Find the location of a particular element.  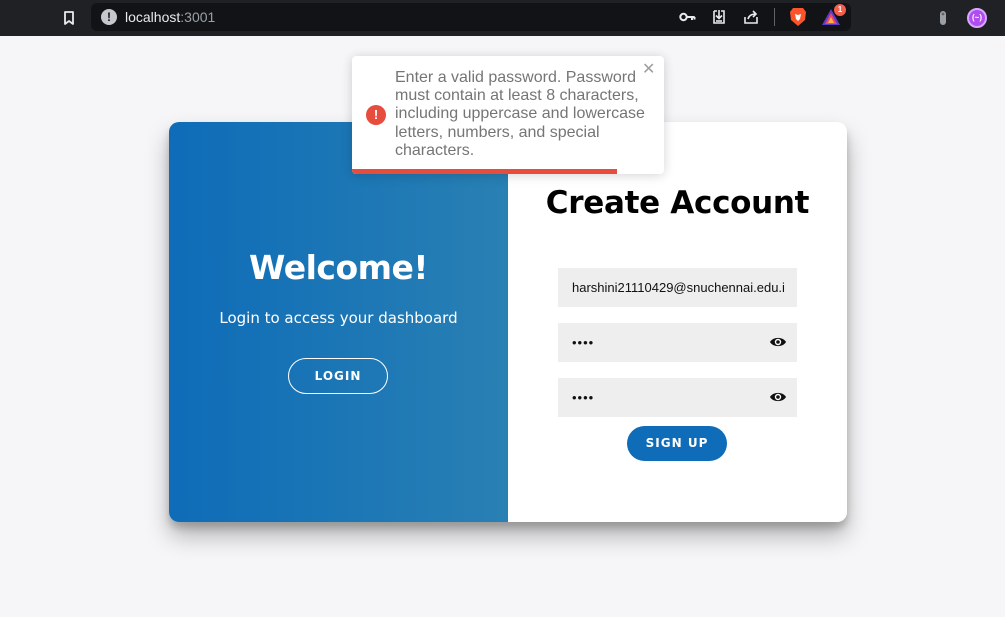

brave-rewards-button: 1 is located at coordinates (833, 15).